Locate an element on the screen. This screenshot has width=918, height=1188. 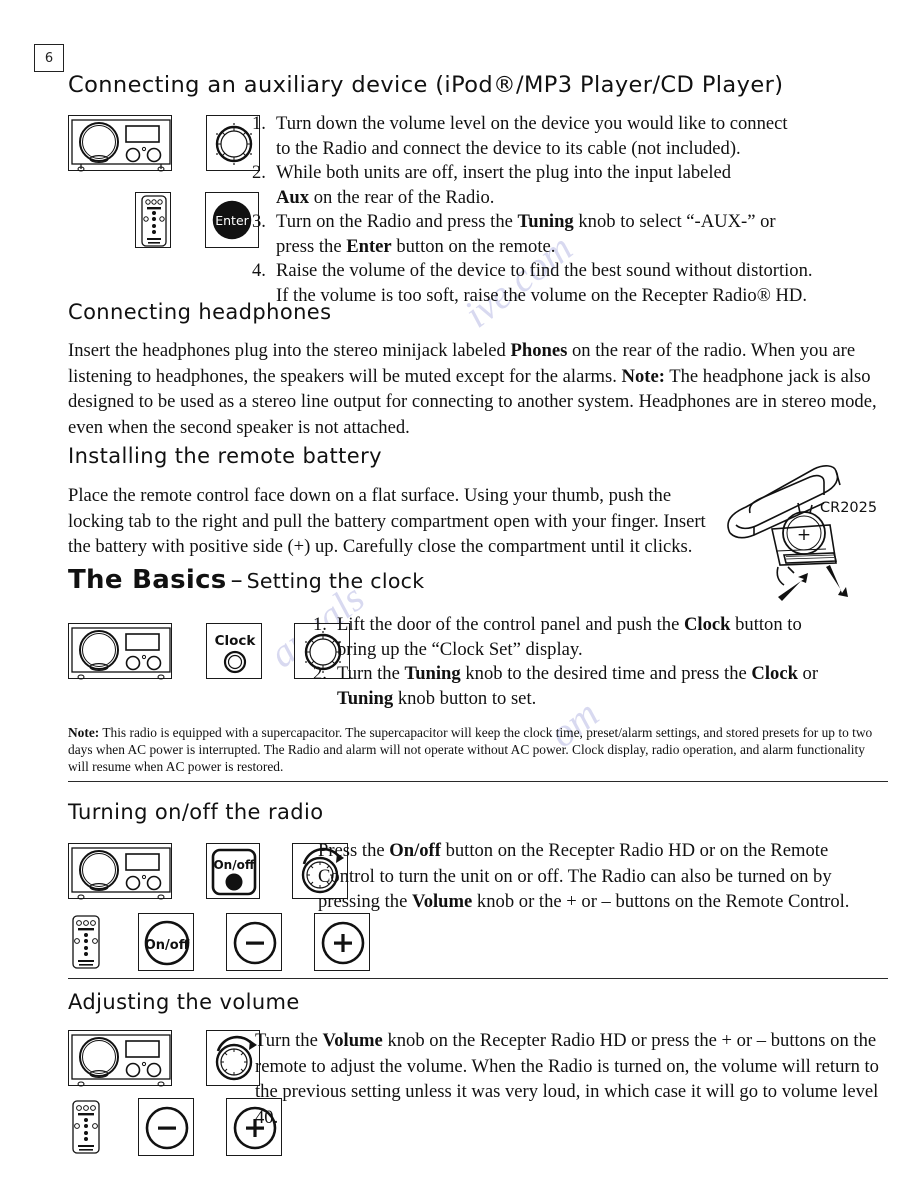
battery-type-label: CR2025 is located at coordinates (849, 508).